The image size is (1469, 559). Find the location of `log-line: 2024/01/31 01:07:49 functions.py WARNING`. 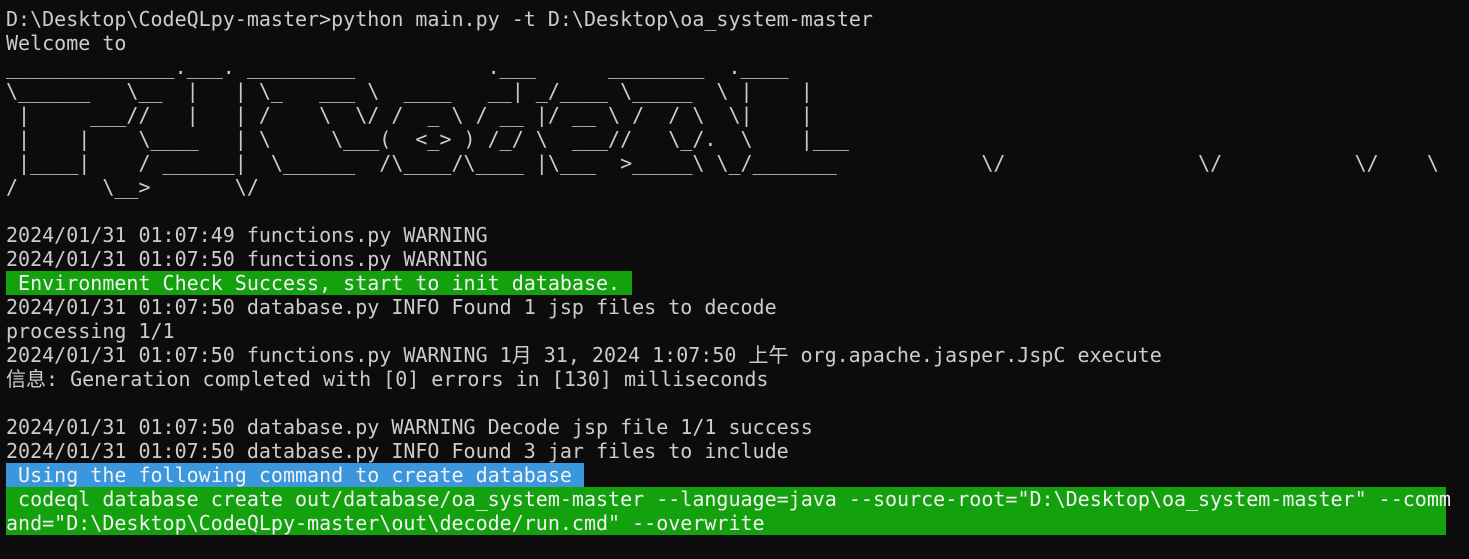

log-line: 2024/01/31 01:07:49 functions.py WARNING is located at coordinates (247, 235).